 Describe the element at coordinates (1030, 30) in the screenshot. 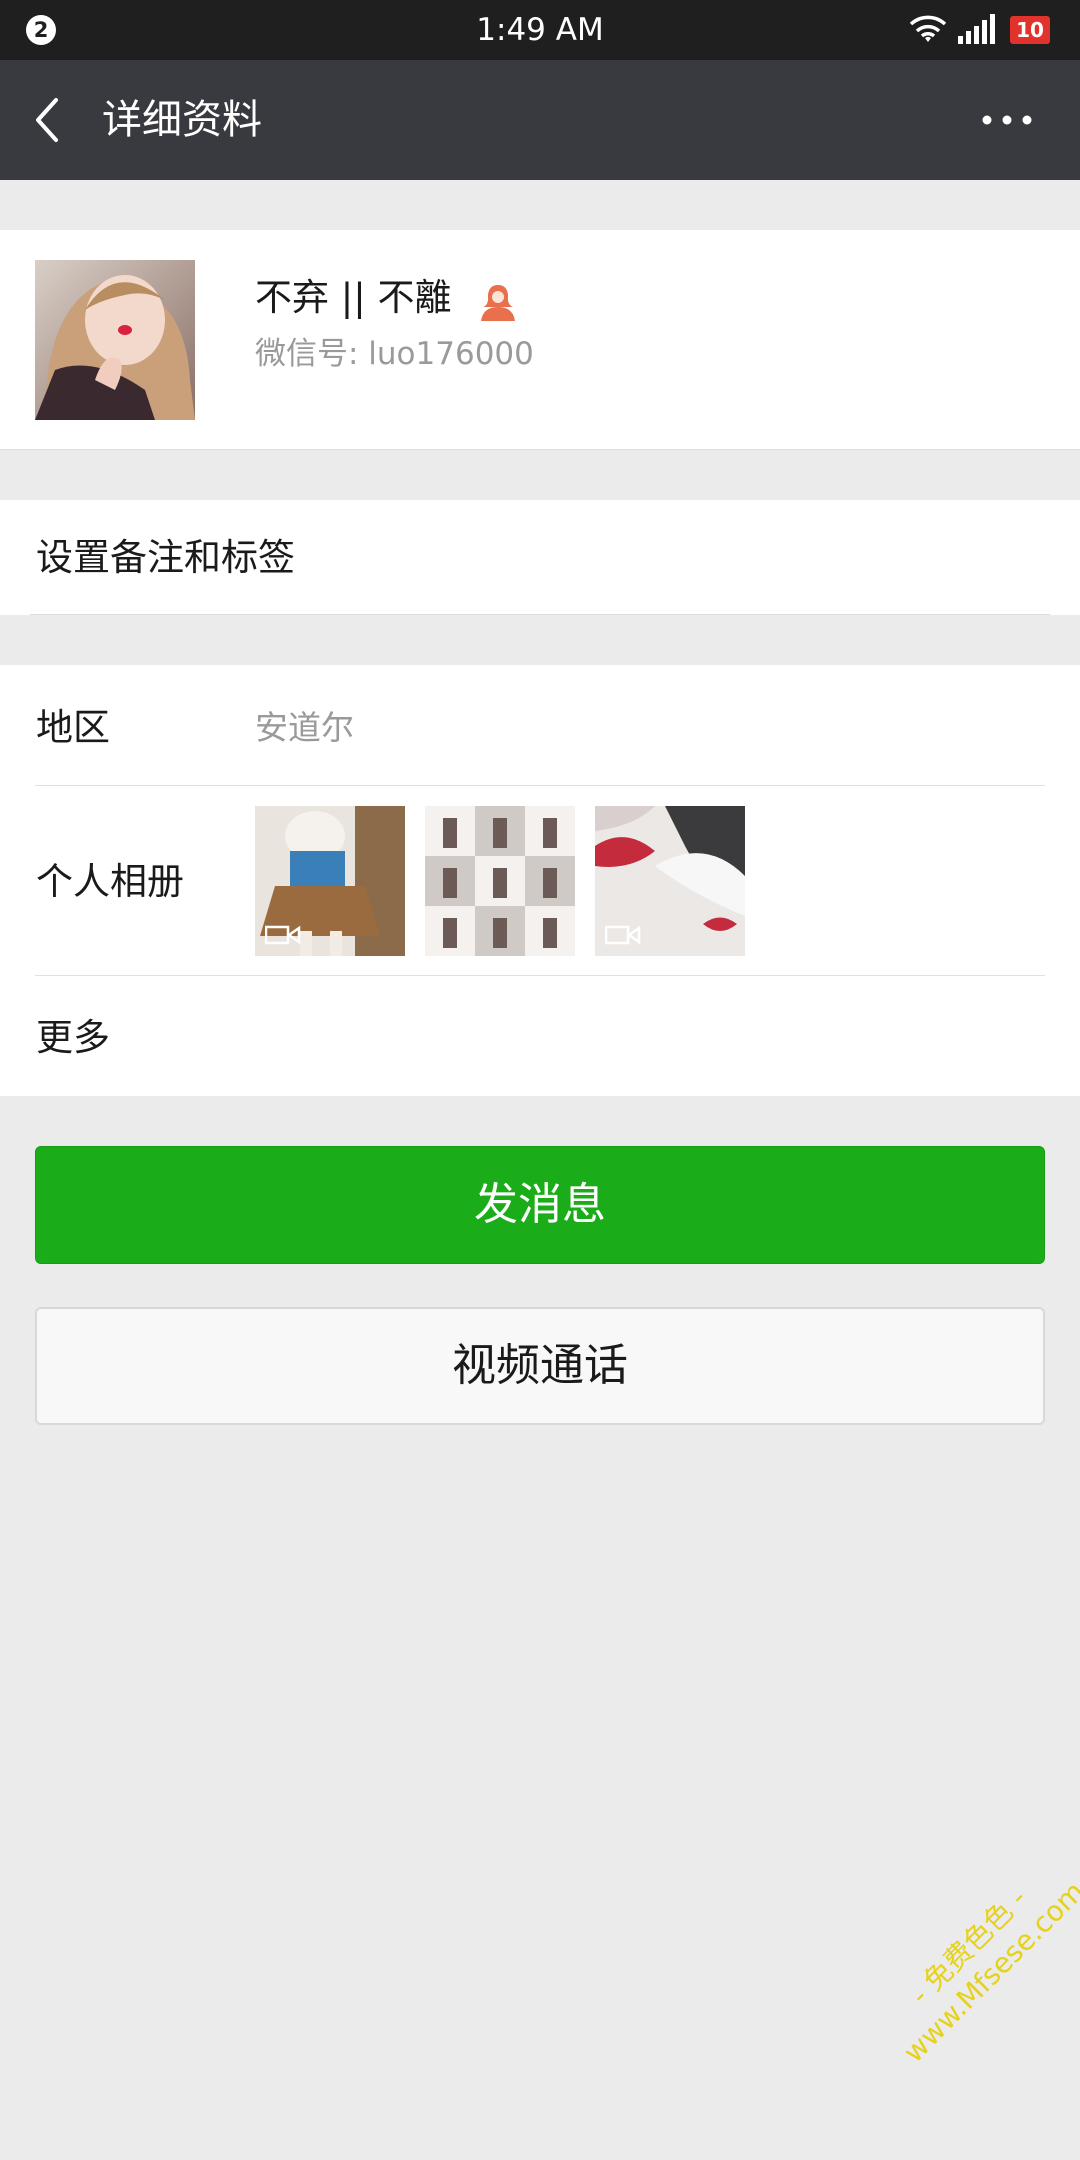

I see `battery-icon: 10` at that location.